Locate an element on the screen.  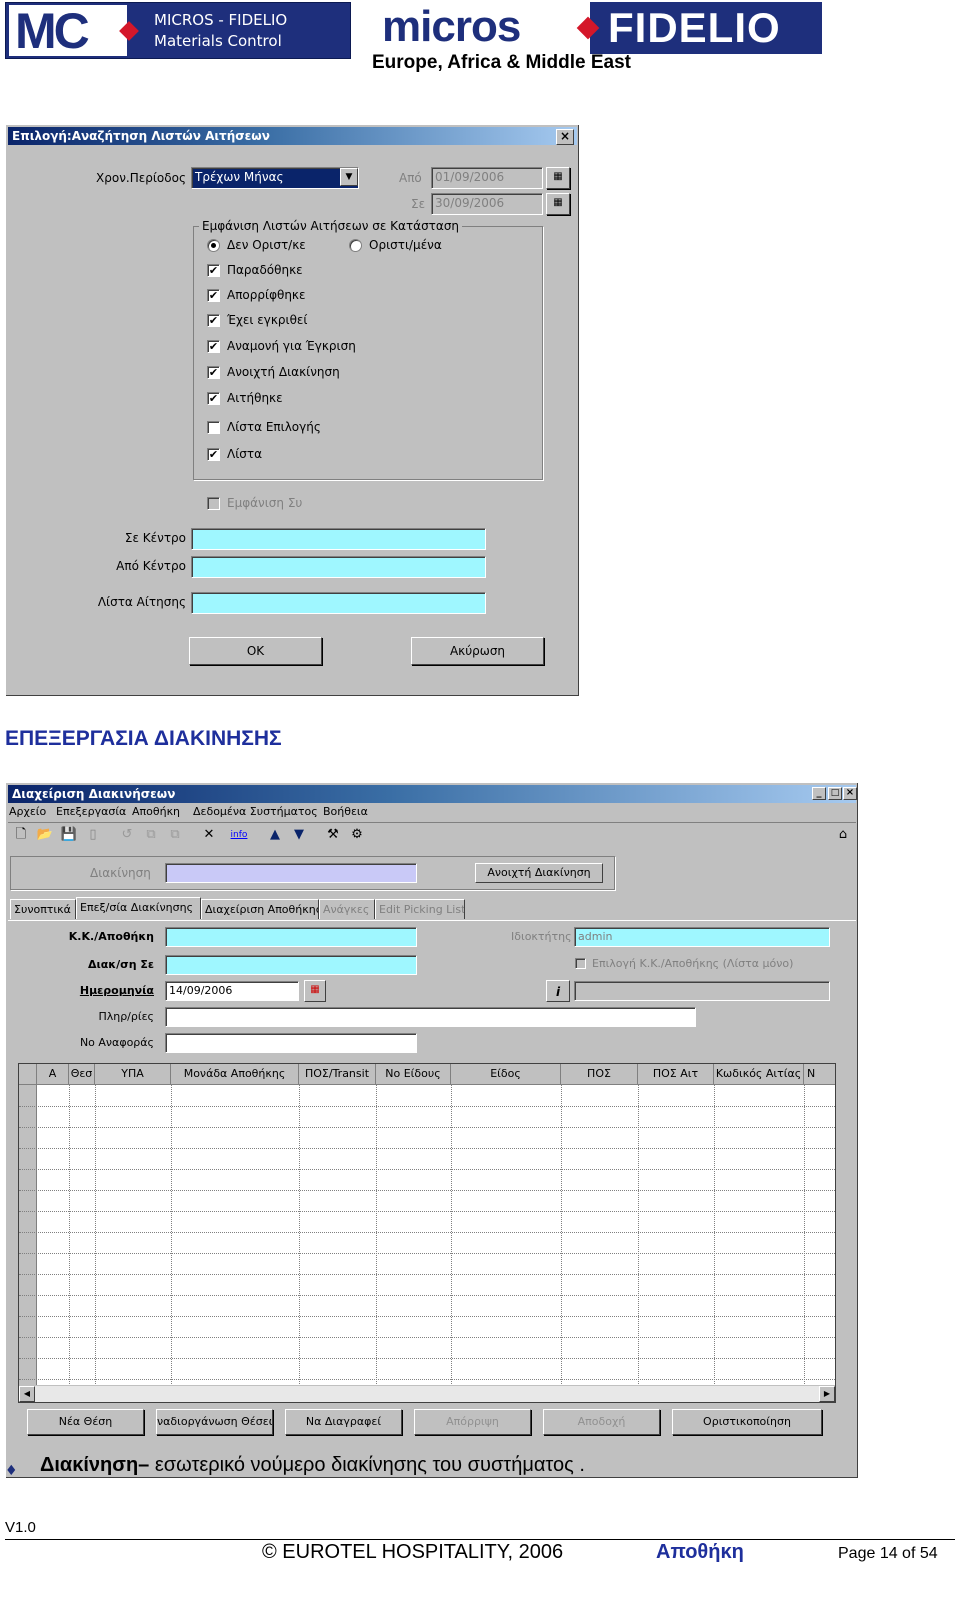
paste-icon: ⧉ is located at coordinates (175, 835).